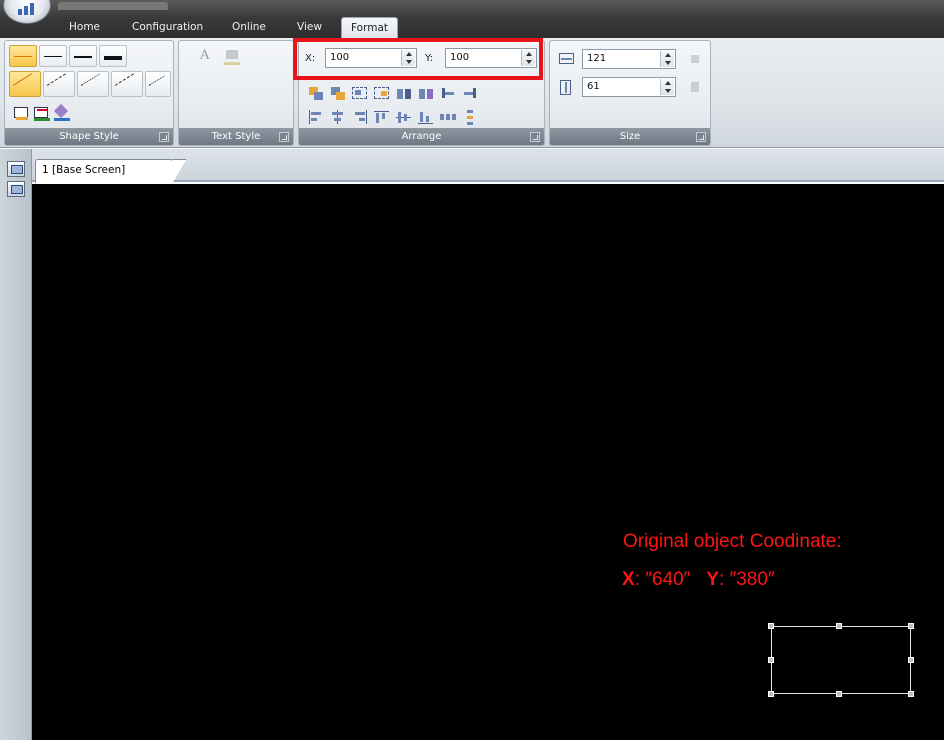 Image resolution: width=944 pixels, height=740 pixels. I want to click on tab-base-screen: 1 [Base Screen], so click(110, 171).